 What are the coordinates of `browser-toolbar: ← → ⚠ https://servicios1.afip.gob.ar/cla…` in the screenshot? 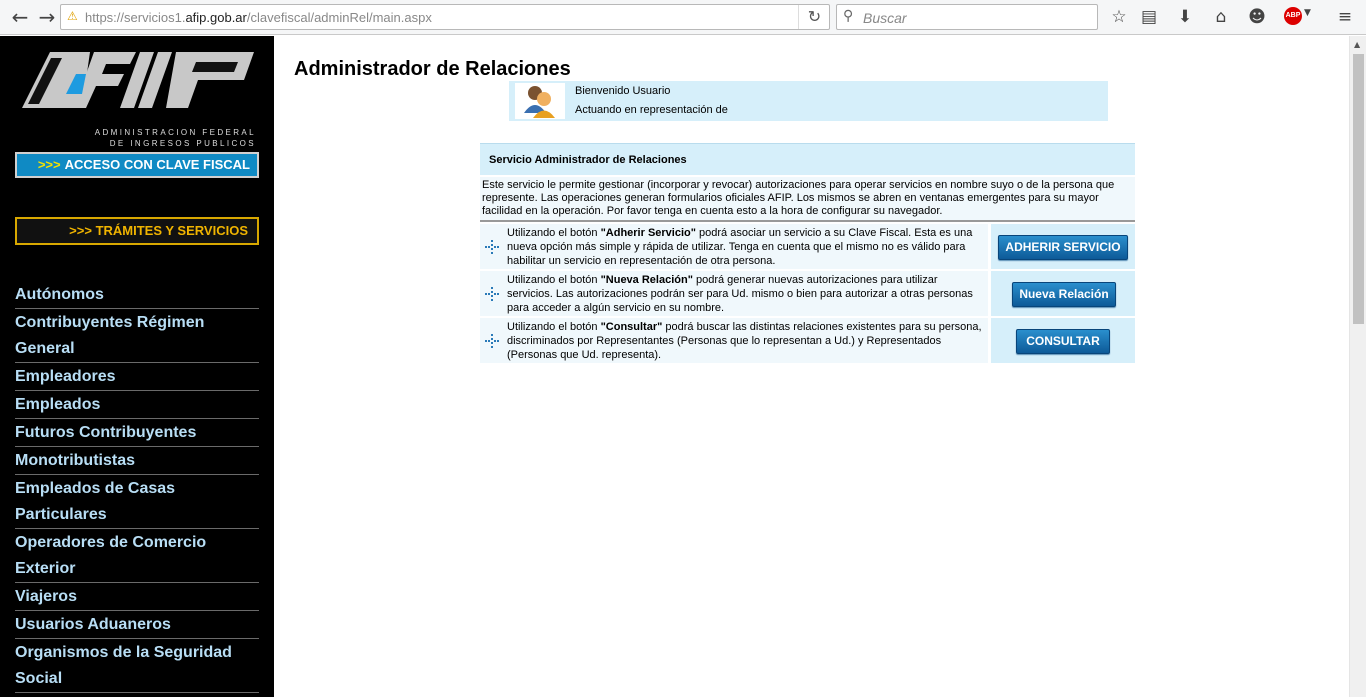 It's located at (683, 17).